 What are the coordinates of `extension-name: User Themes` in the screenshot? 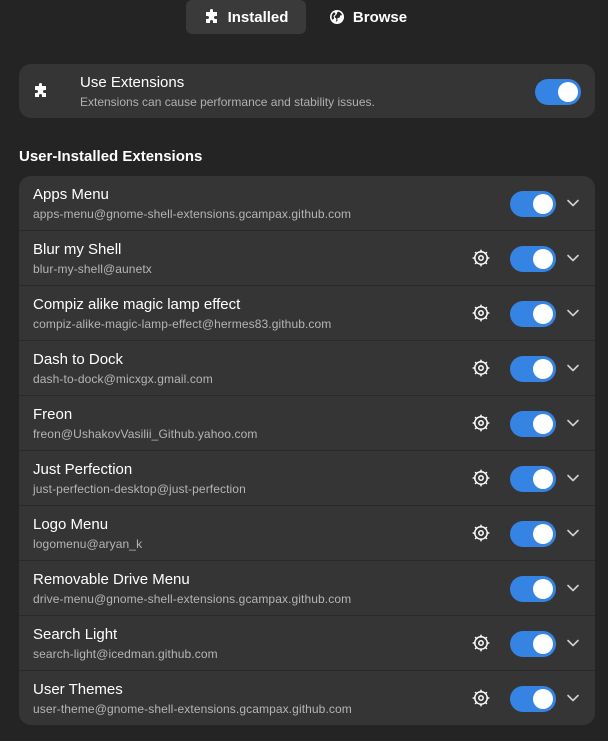 It's located at (78, 689).